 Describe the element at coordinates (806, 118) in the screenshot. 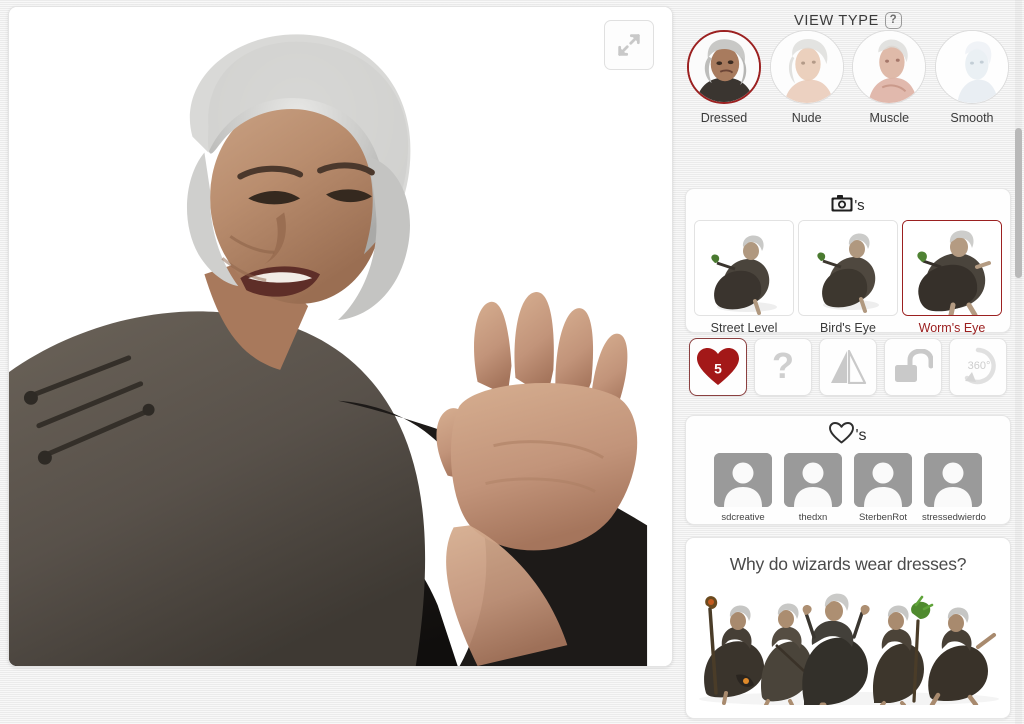

I see `view-type-label-nude: Nude` at that location.